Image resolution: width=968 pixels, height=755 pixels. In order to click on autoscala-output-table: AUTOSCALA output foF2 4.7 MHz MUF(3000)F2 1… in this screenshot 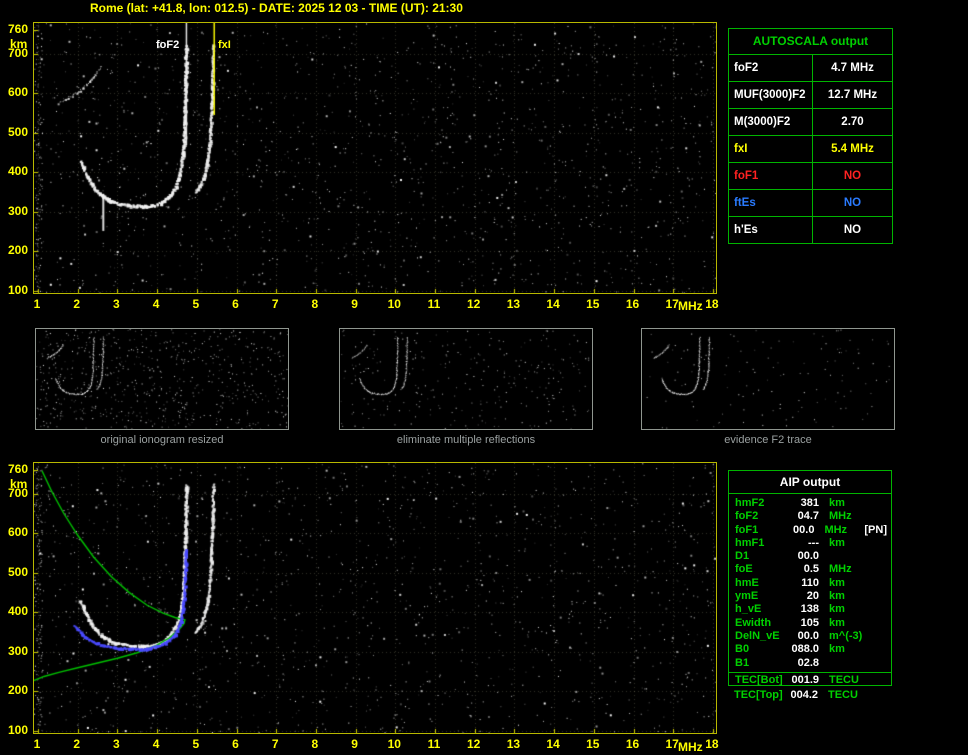, I will do `click(810, 136)`.